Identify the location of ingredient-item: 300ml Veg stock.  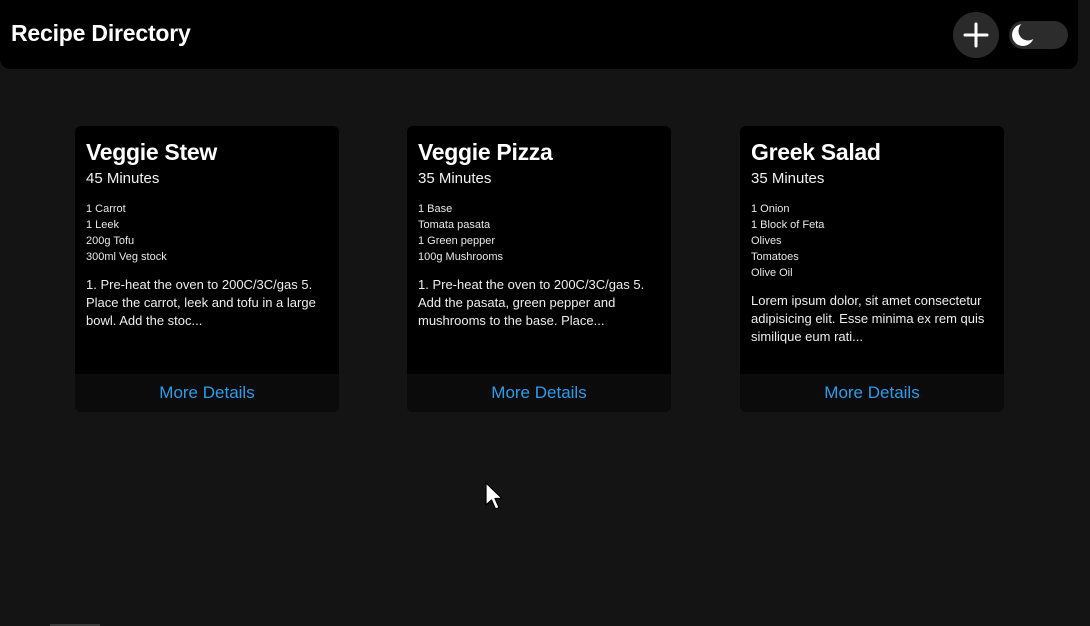
(126, 257).